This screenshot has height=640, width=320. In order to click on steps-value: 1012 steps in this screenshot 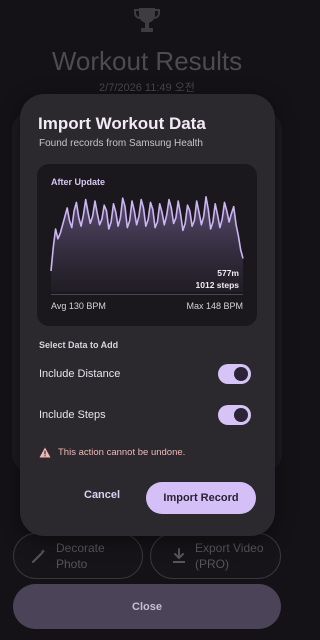, I will do `click(218, 285)`.